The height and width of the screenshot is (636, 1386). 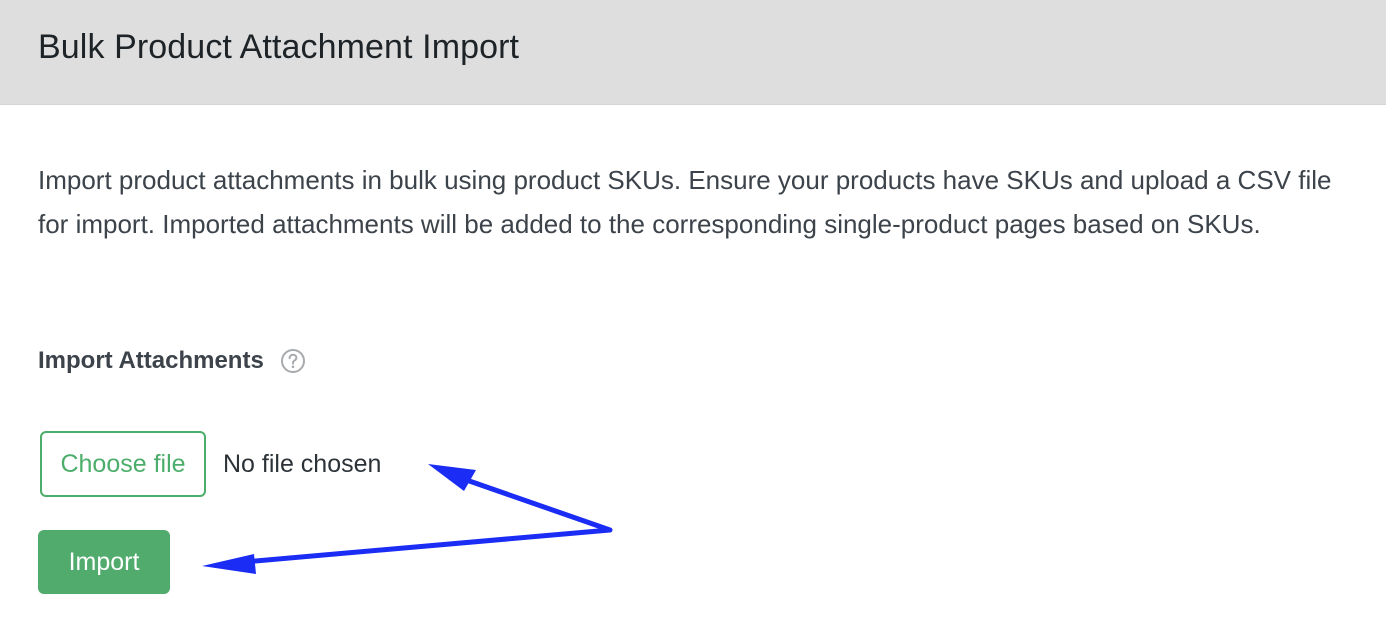 What do you see at coordinates (293, 361) in the screenshot?
I see `question-circle-icon` at bounding box center [293, 361].